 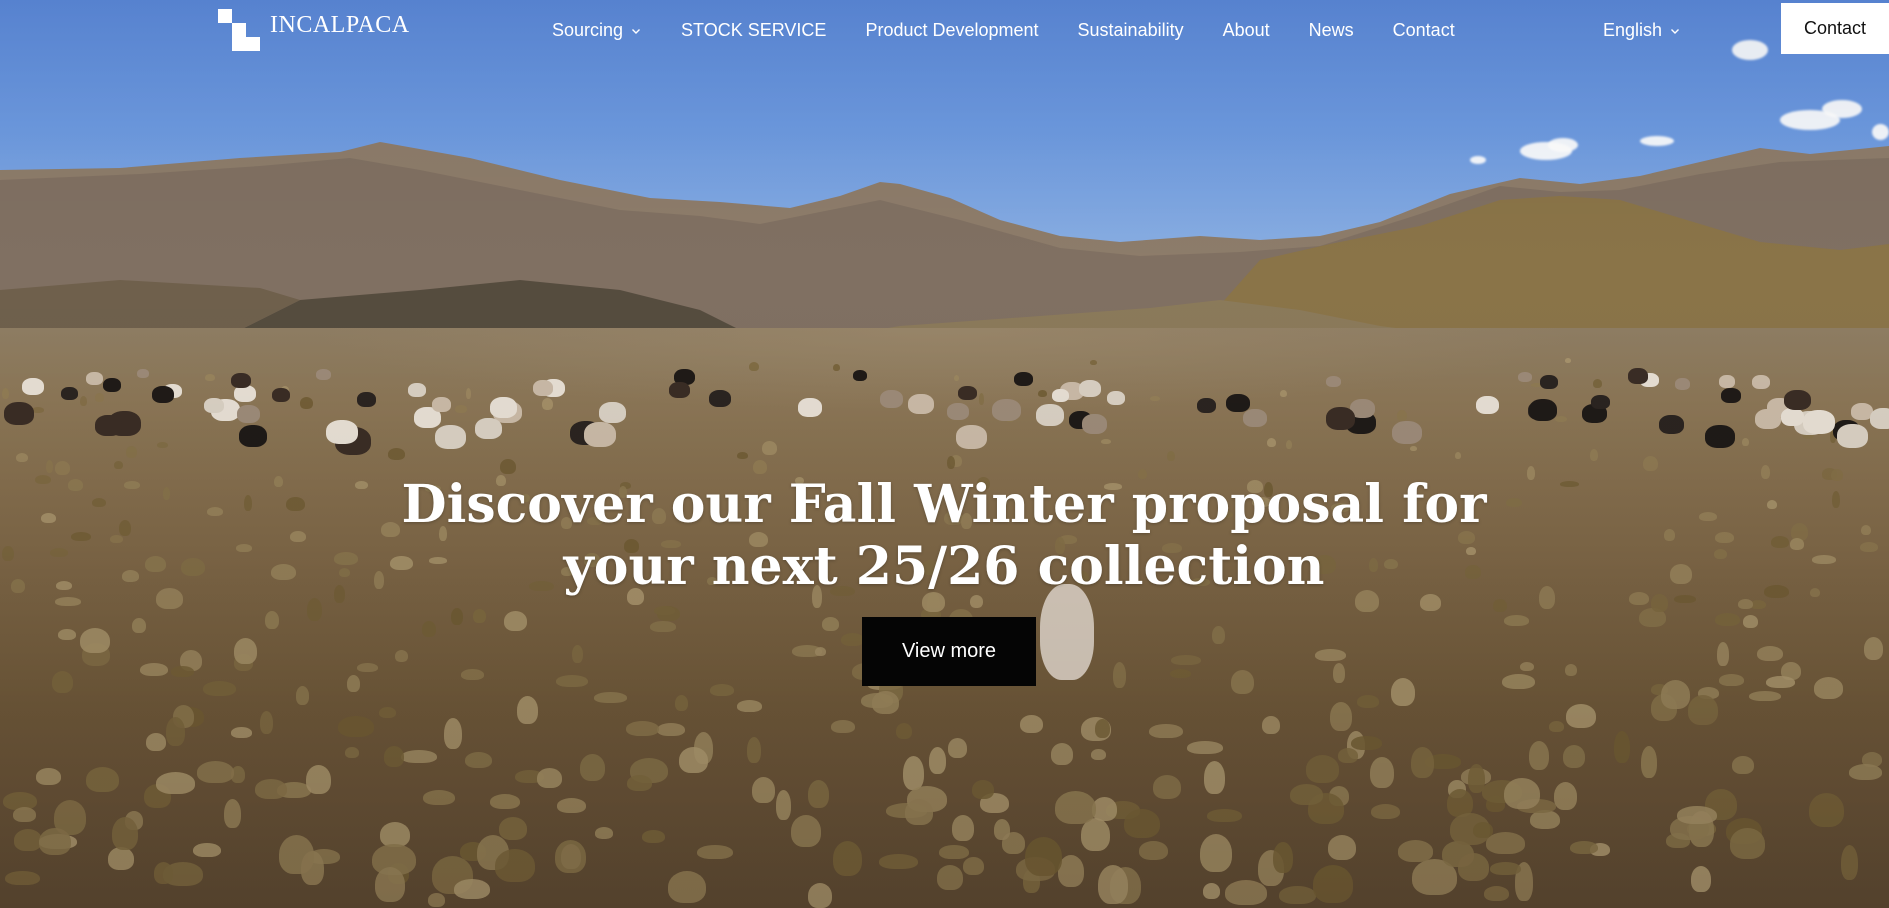 I want to click on nav-contact: Contact, so click(x=1424, y=30).